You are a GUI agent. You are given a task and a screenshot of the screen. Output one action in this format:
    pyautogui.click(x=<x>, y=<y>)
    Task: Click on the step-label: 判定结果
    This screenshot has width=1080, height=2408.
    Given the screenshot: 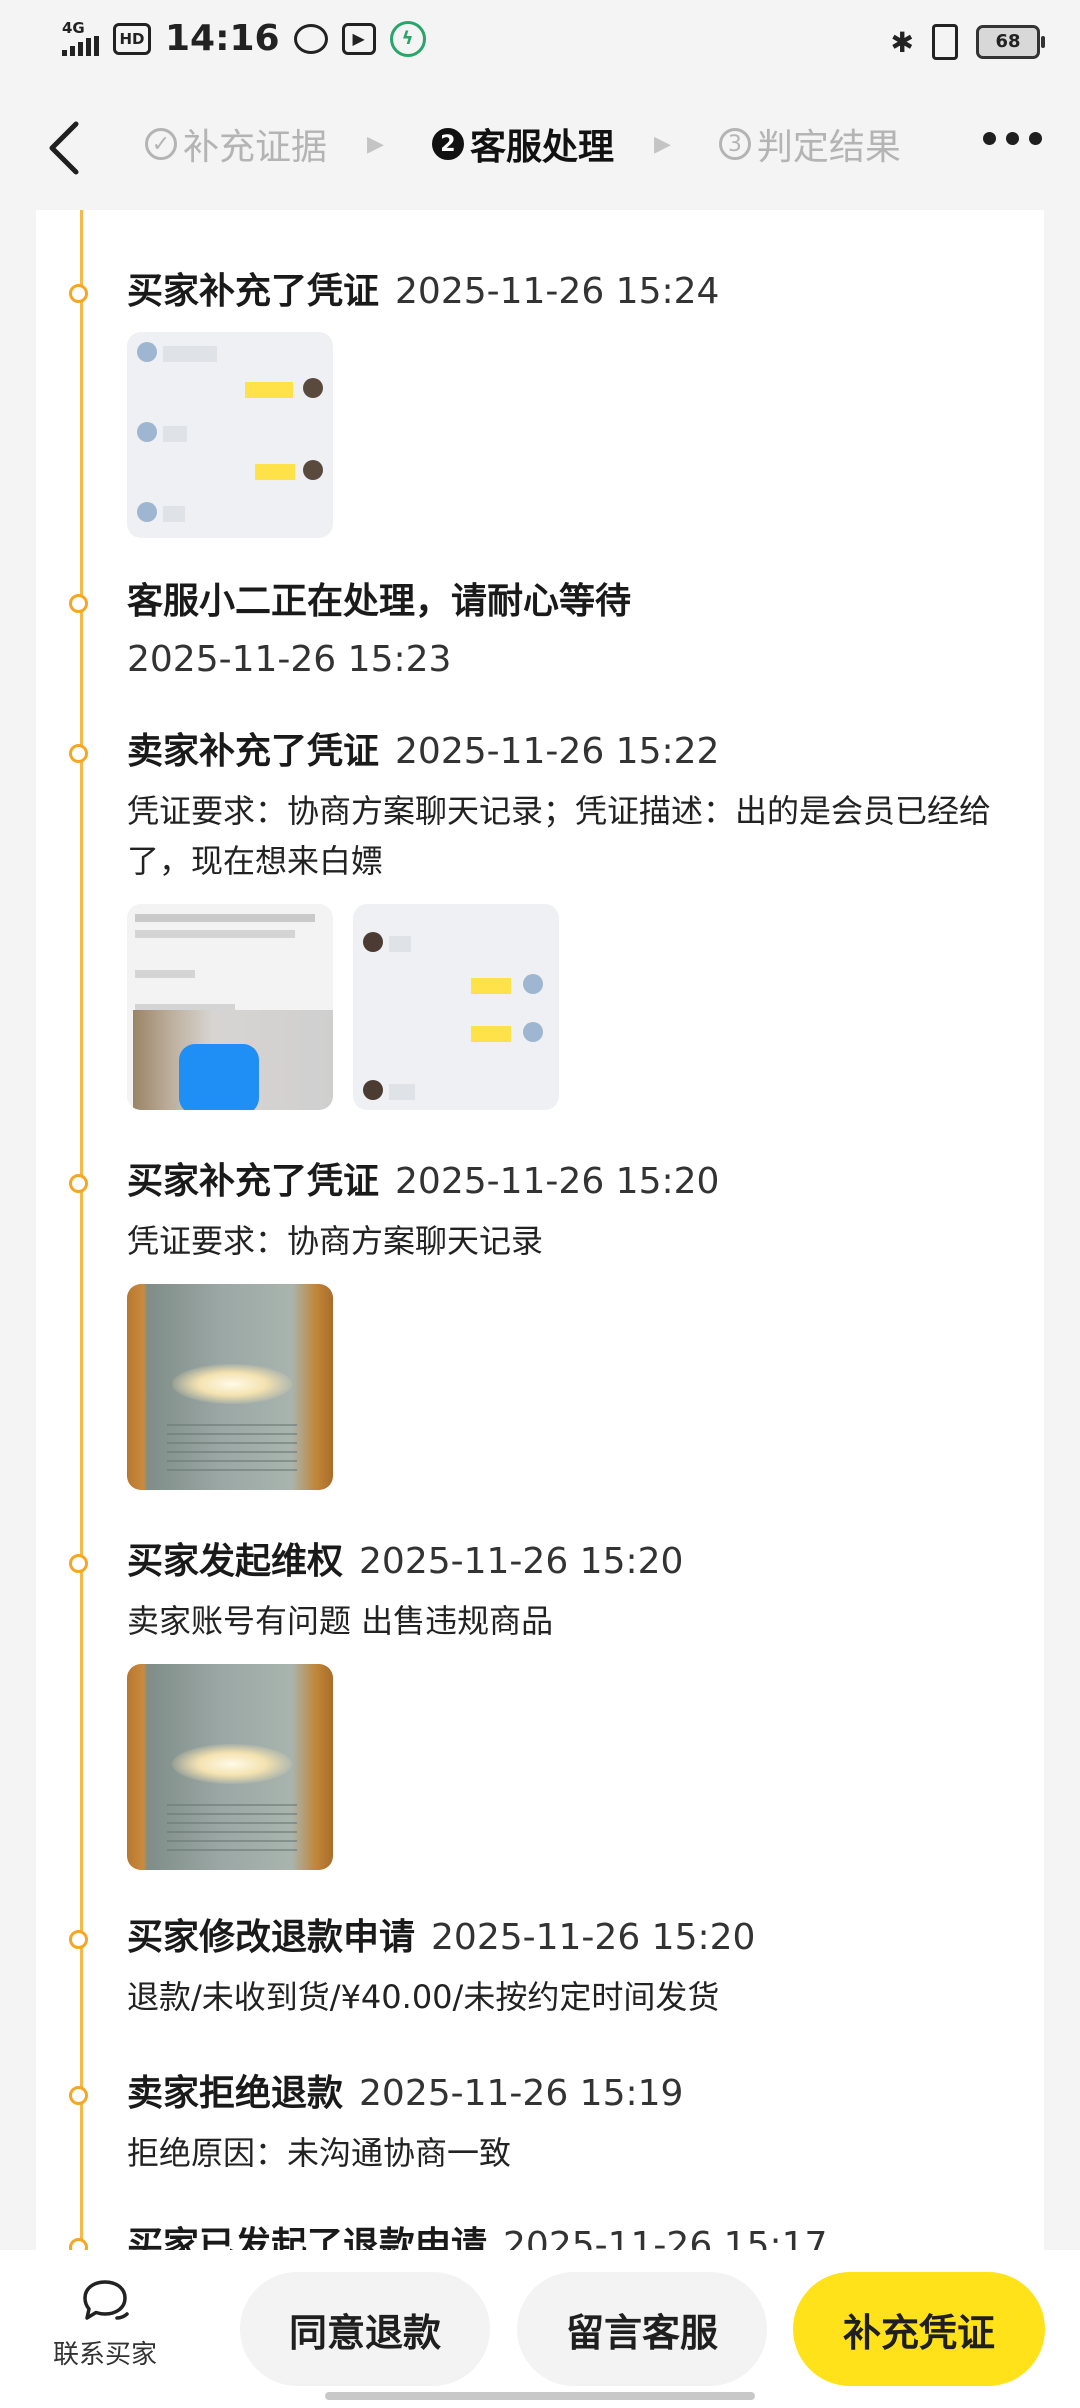 What is the action you would take?
    pyautogui.click(x=828, y=147)
    